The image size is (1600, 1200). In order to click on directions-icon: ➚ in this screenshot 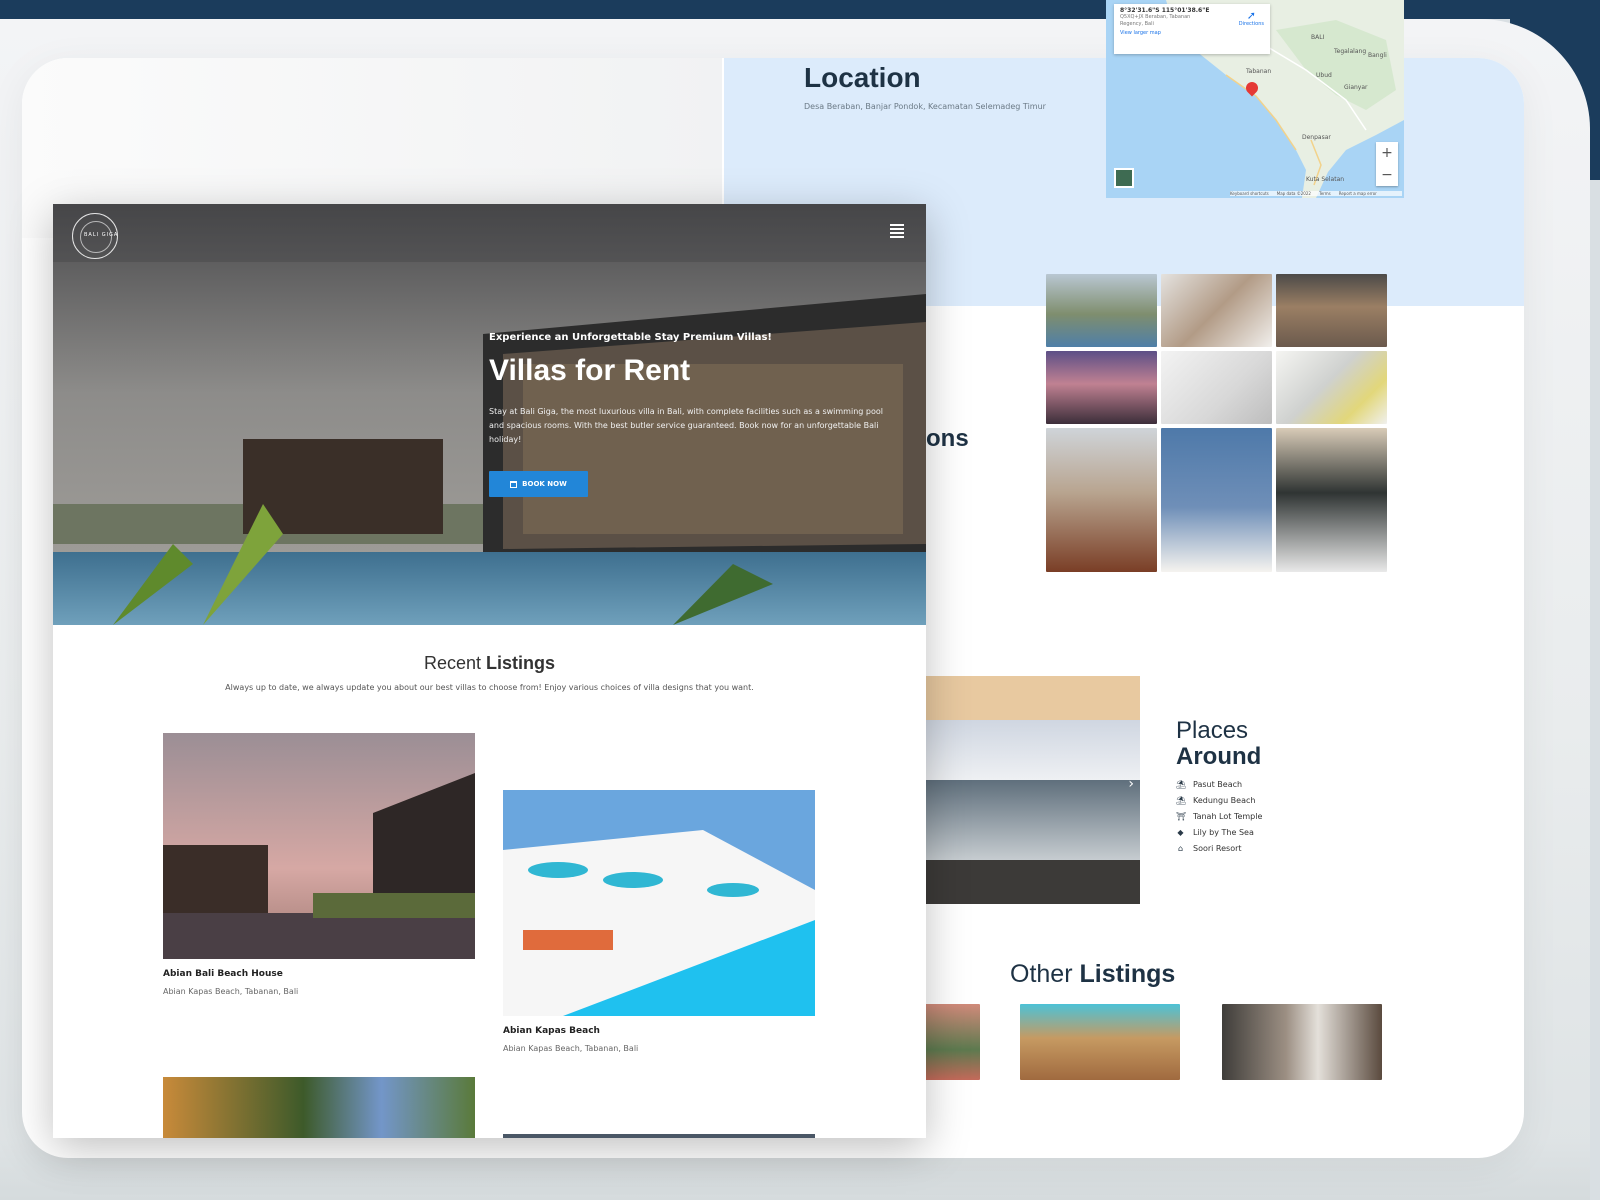, I will do `click(1251, 15)`.